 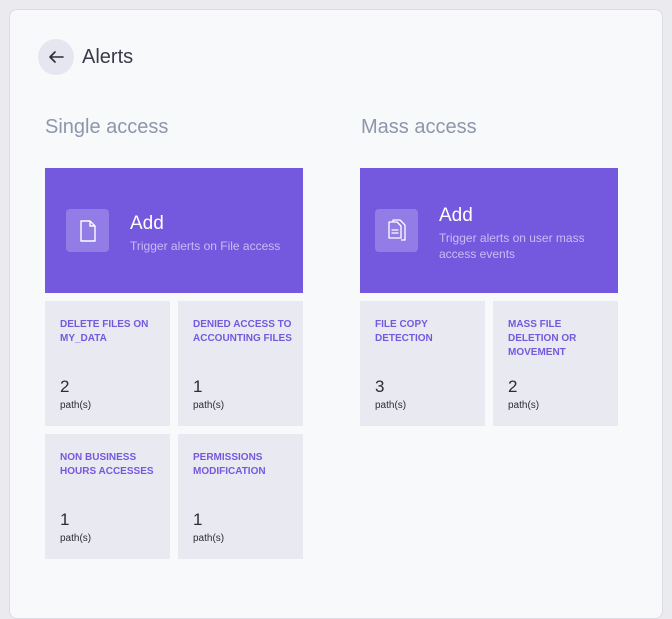 I want to click on file-icon-box, so click(x=87, y=230).